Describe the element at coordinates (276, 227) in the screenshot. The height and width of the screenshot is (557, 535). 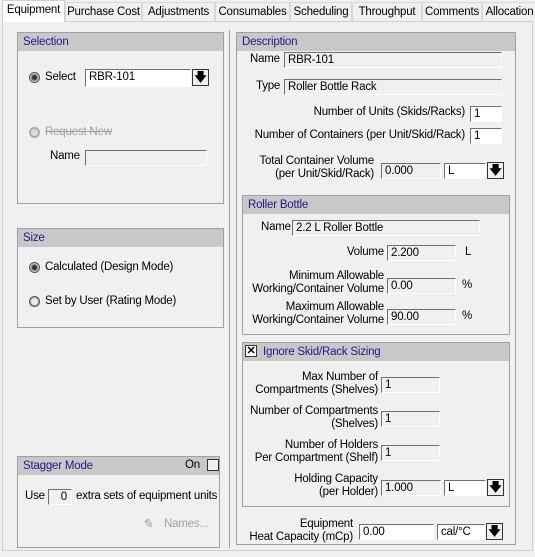
I see `rb-name-label: Name` at that location.